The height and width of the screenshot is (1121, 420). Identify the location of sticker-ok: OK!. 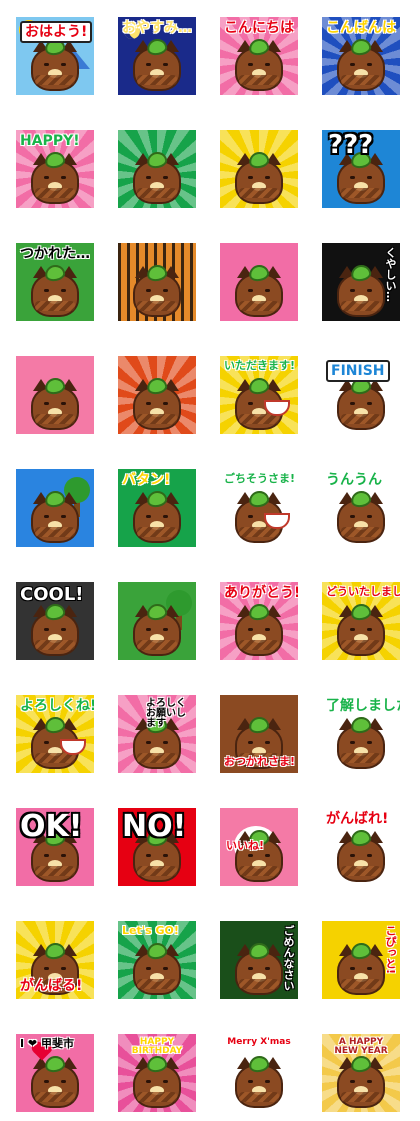
(55, 847).